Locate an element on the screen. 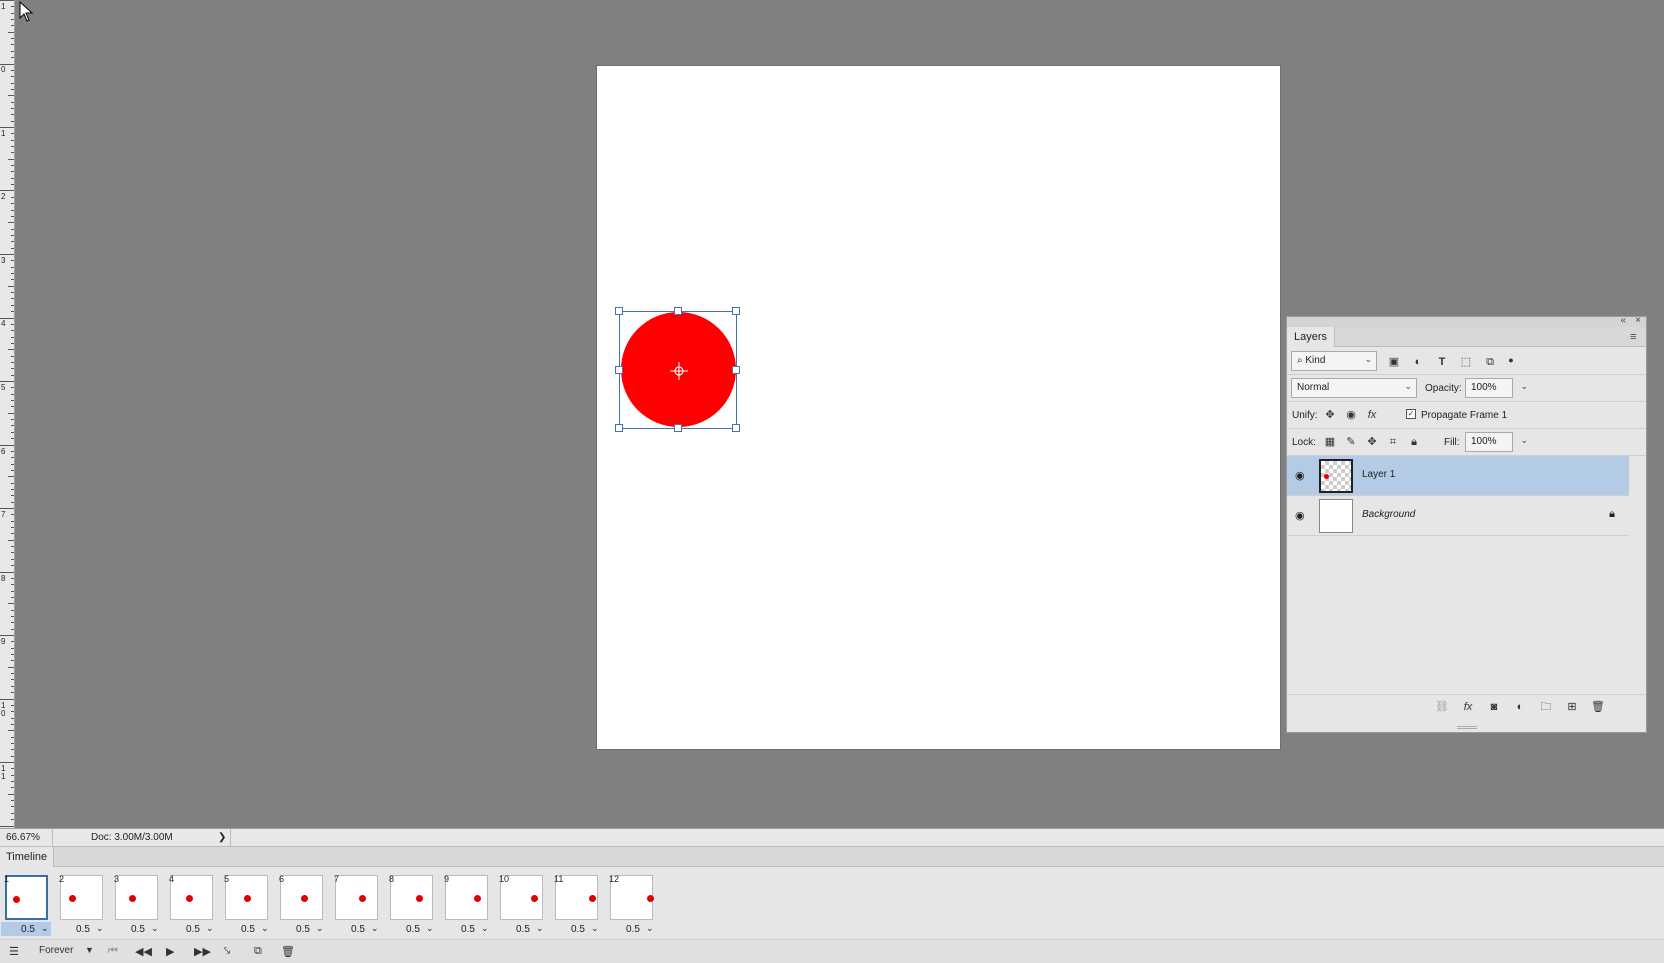 This screenshot has height=963, width=1664. shape-layer-filter-icon: ⬚ is located at coordinates (1466, 362).